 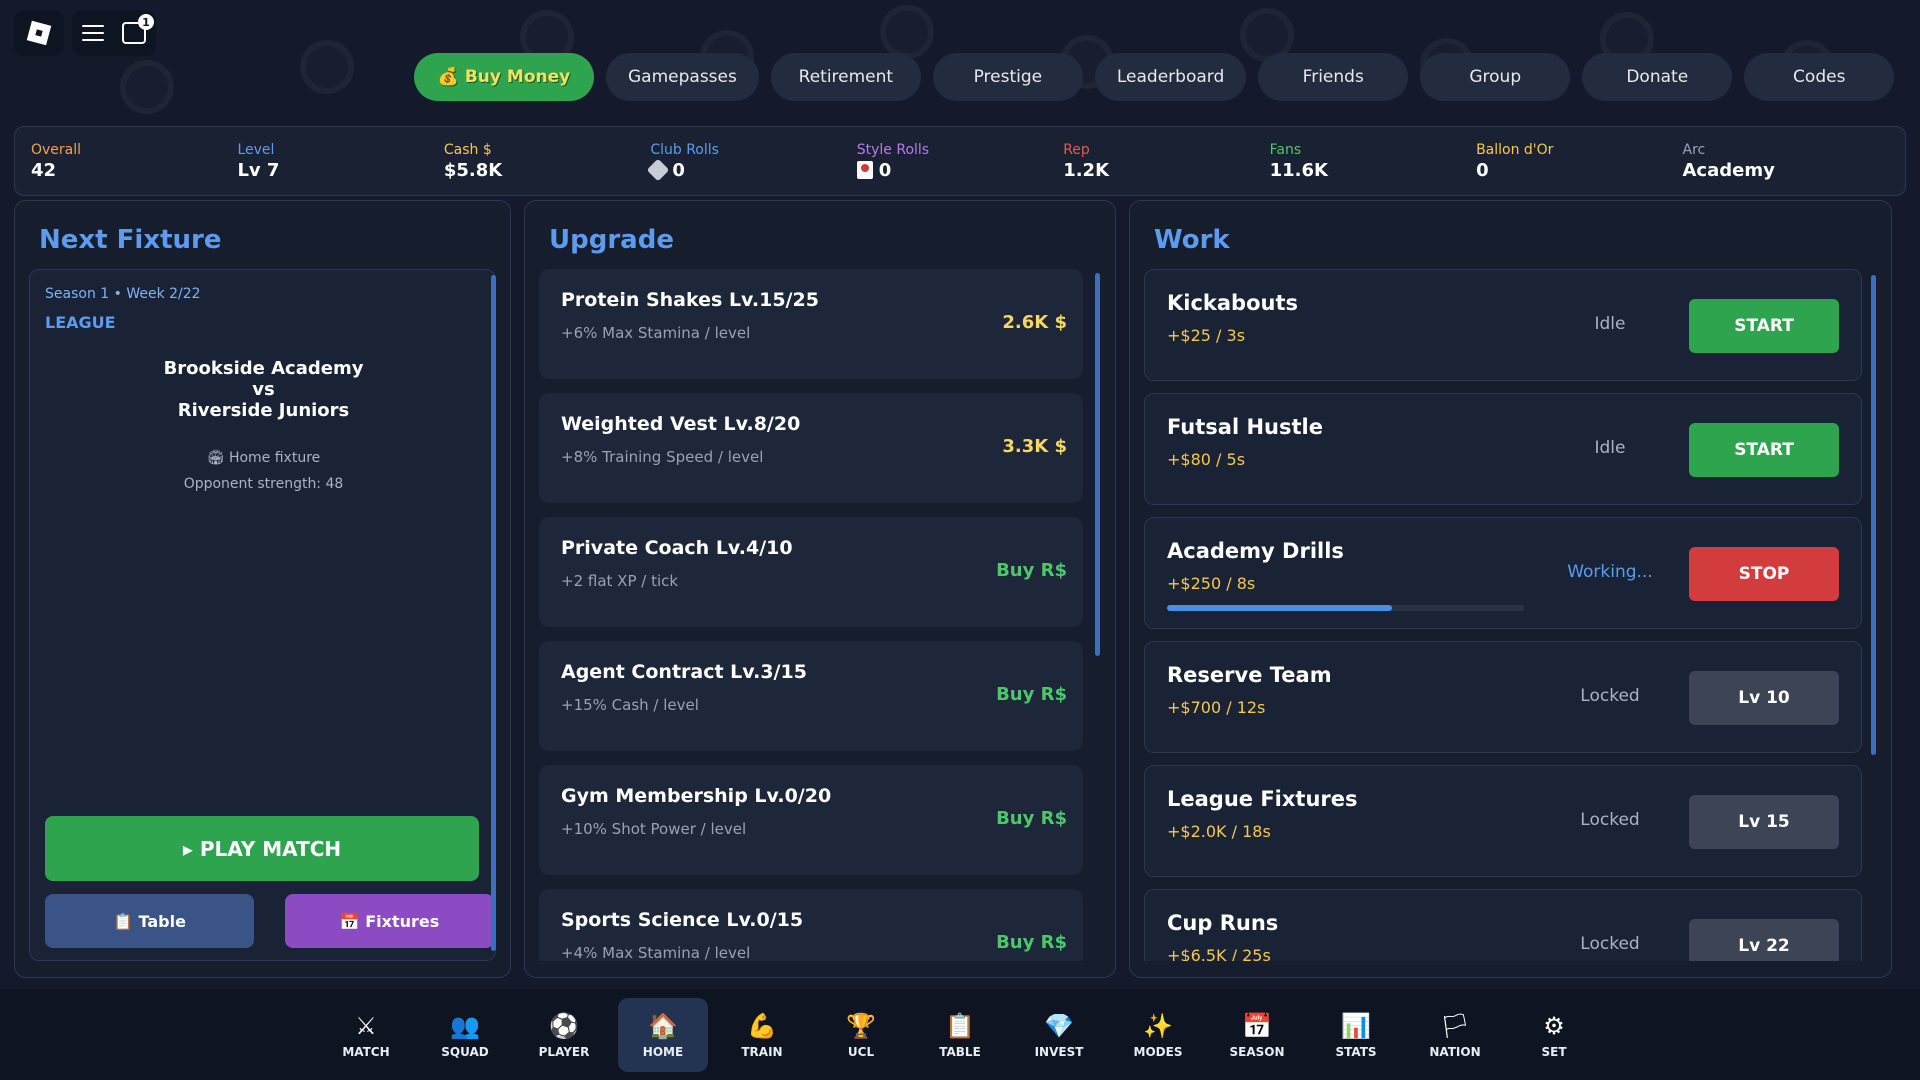 What do you see at coordinates (1610, 448) in the screenshot?
I see `work-status: Idle` at bounding box center [1610, 448].